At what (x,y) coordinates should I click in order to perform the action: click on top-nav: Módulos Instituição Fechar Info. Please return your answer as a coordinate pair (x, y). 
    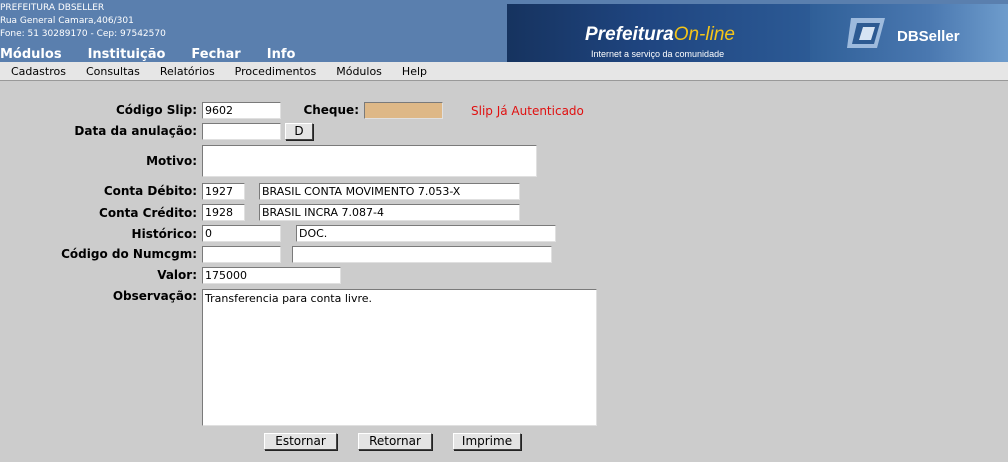
    Looking at the image, I should click on (160, 54).